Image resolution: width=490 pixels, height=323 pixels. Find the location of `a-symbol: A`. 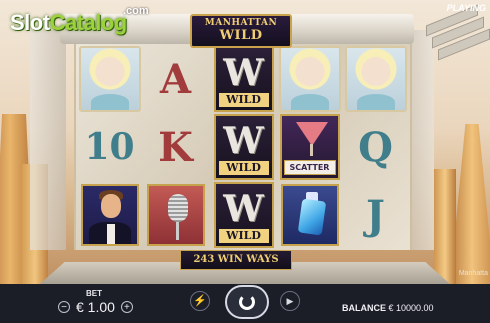

a-symbol: A is located at coordinates (175, 79).